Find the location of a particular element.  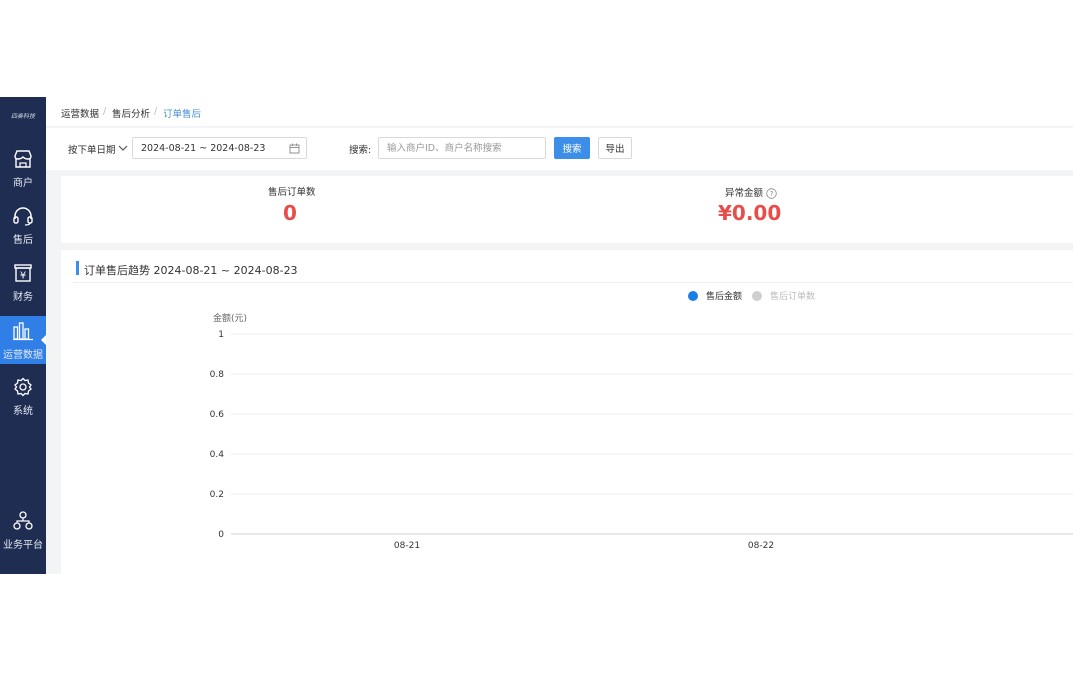

sidebar-item-label: 售后 is located at coordinates (23, 240).